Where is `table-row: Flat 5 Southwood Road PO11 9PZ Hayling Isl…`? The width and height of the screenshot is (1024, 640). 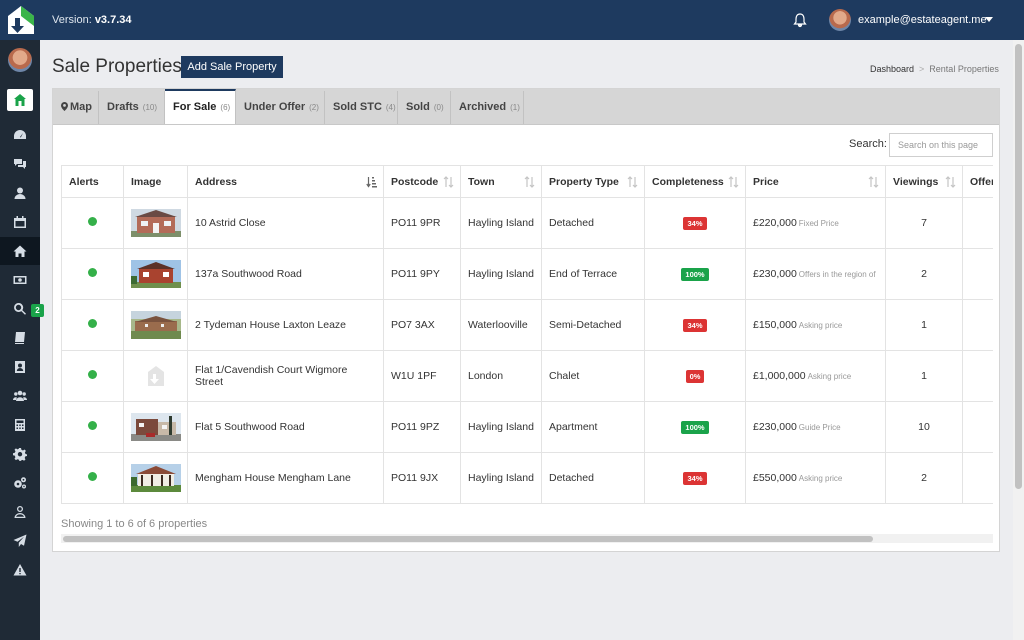 table-row: Flat 5 Southwood Road PO11 9PZ Hayling Isl… is located at coordinates (527, 427).